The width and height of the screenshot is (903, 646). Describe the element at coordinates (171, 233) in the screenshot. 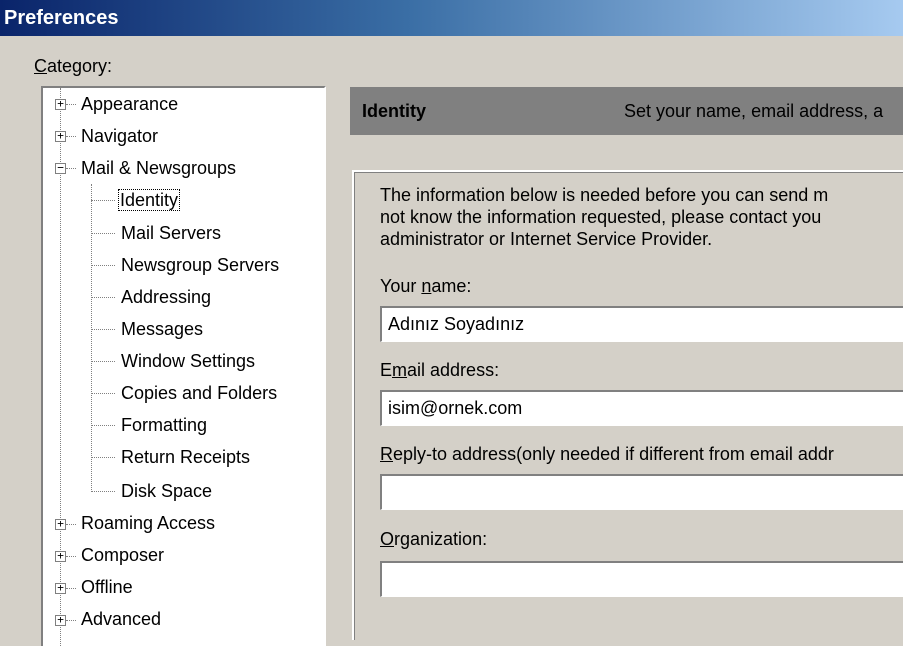

I see `tree-item-mail-servers: Mail Servers` at that location.